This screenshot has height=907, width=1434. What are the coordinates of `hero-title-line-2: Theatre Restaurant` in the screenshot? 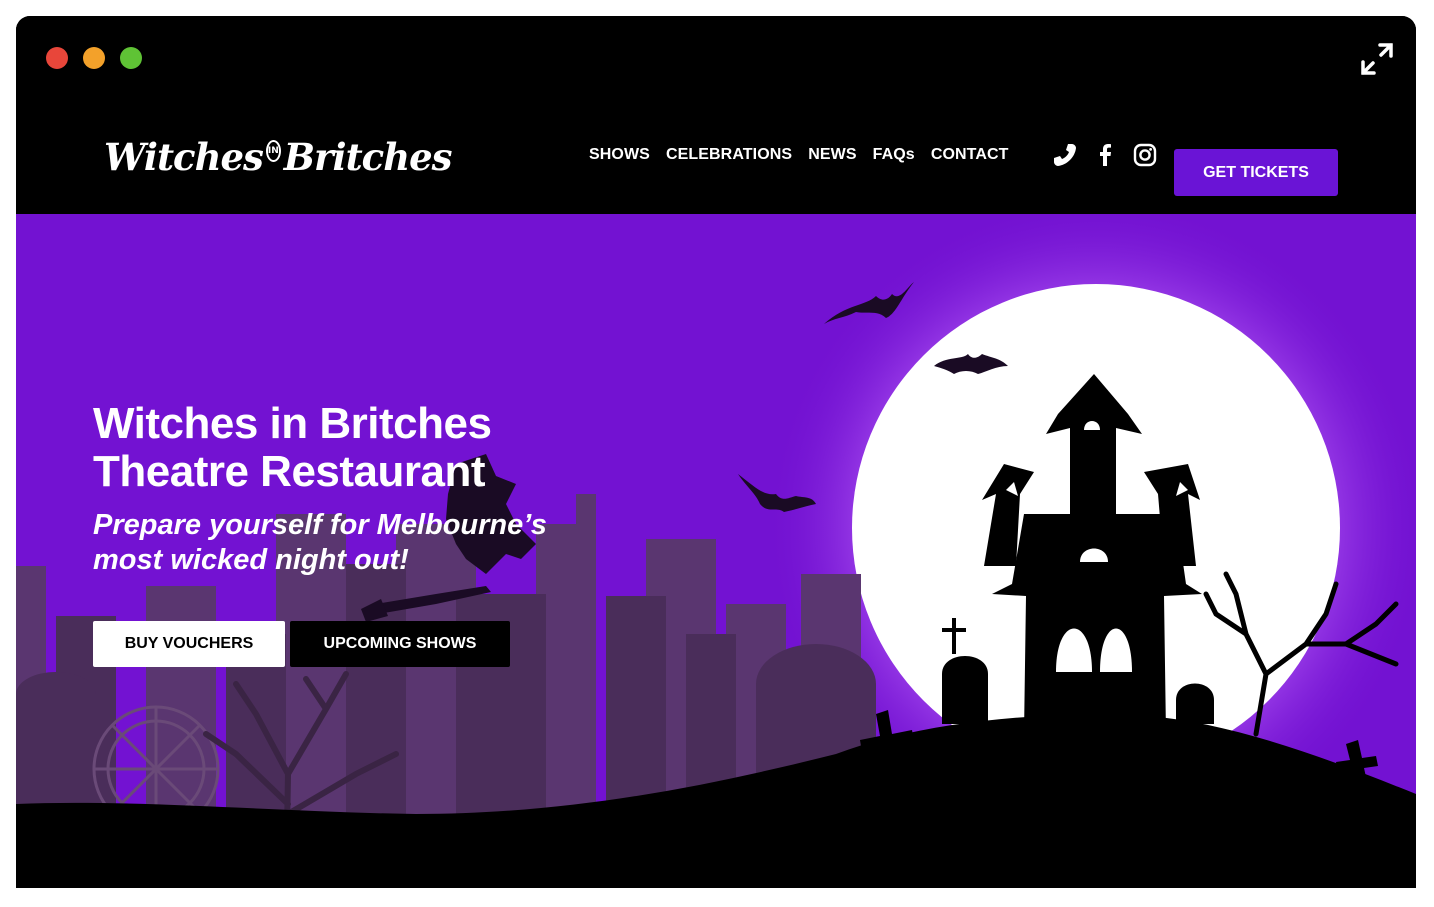 It's located at (289, 471).